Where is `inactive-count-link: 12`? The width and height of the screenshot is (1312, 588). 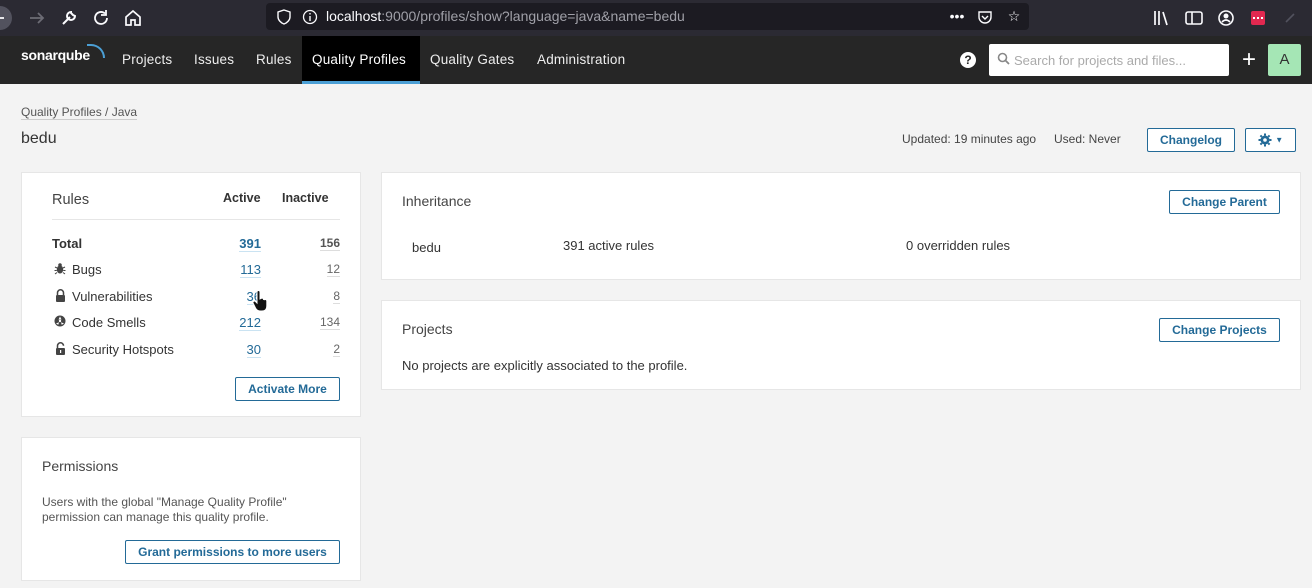
inactive-count-link: 12 is located at coordinates (333, 269).